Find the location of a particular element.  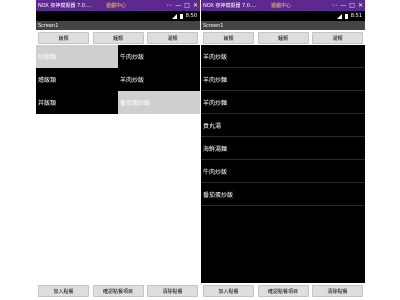

list-item: 海鮮湯麵 is located at coordinates (283, 148).